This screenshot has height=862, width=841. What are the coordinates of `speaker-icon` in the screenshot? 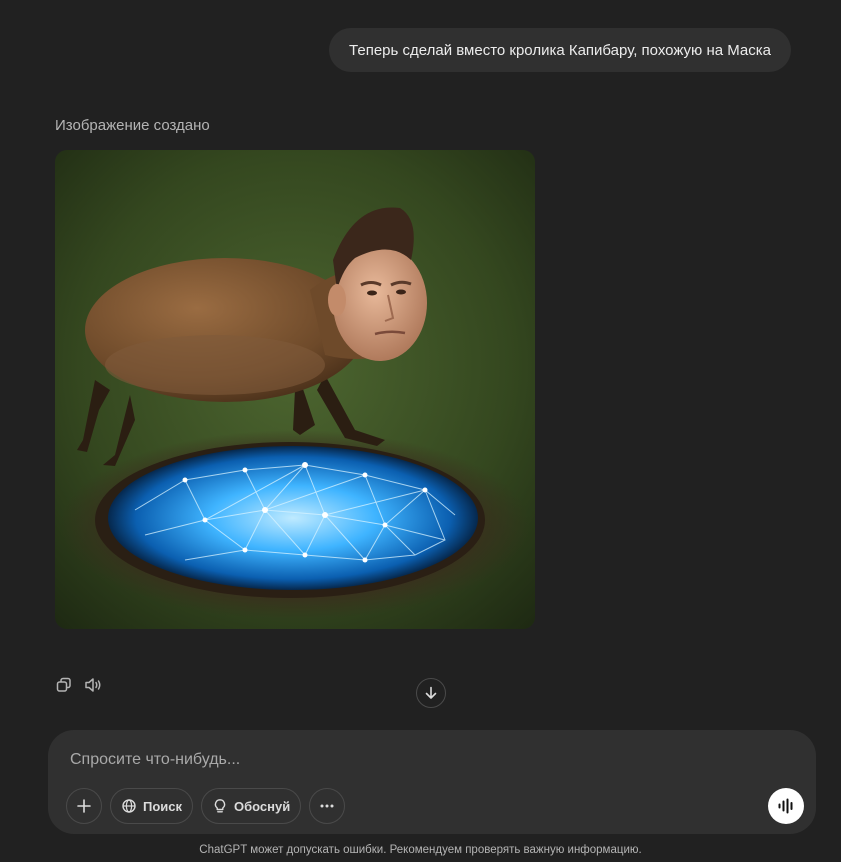 It's located at (93, 685).